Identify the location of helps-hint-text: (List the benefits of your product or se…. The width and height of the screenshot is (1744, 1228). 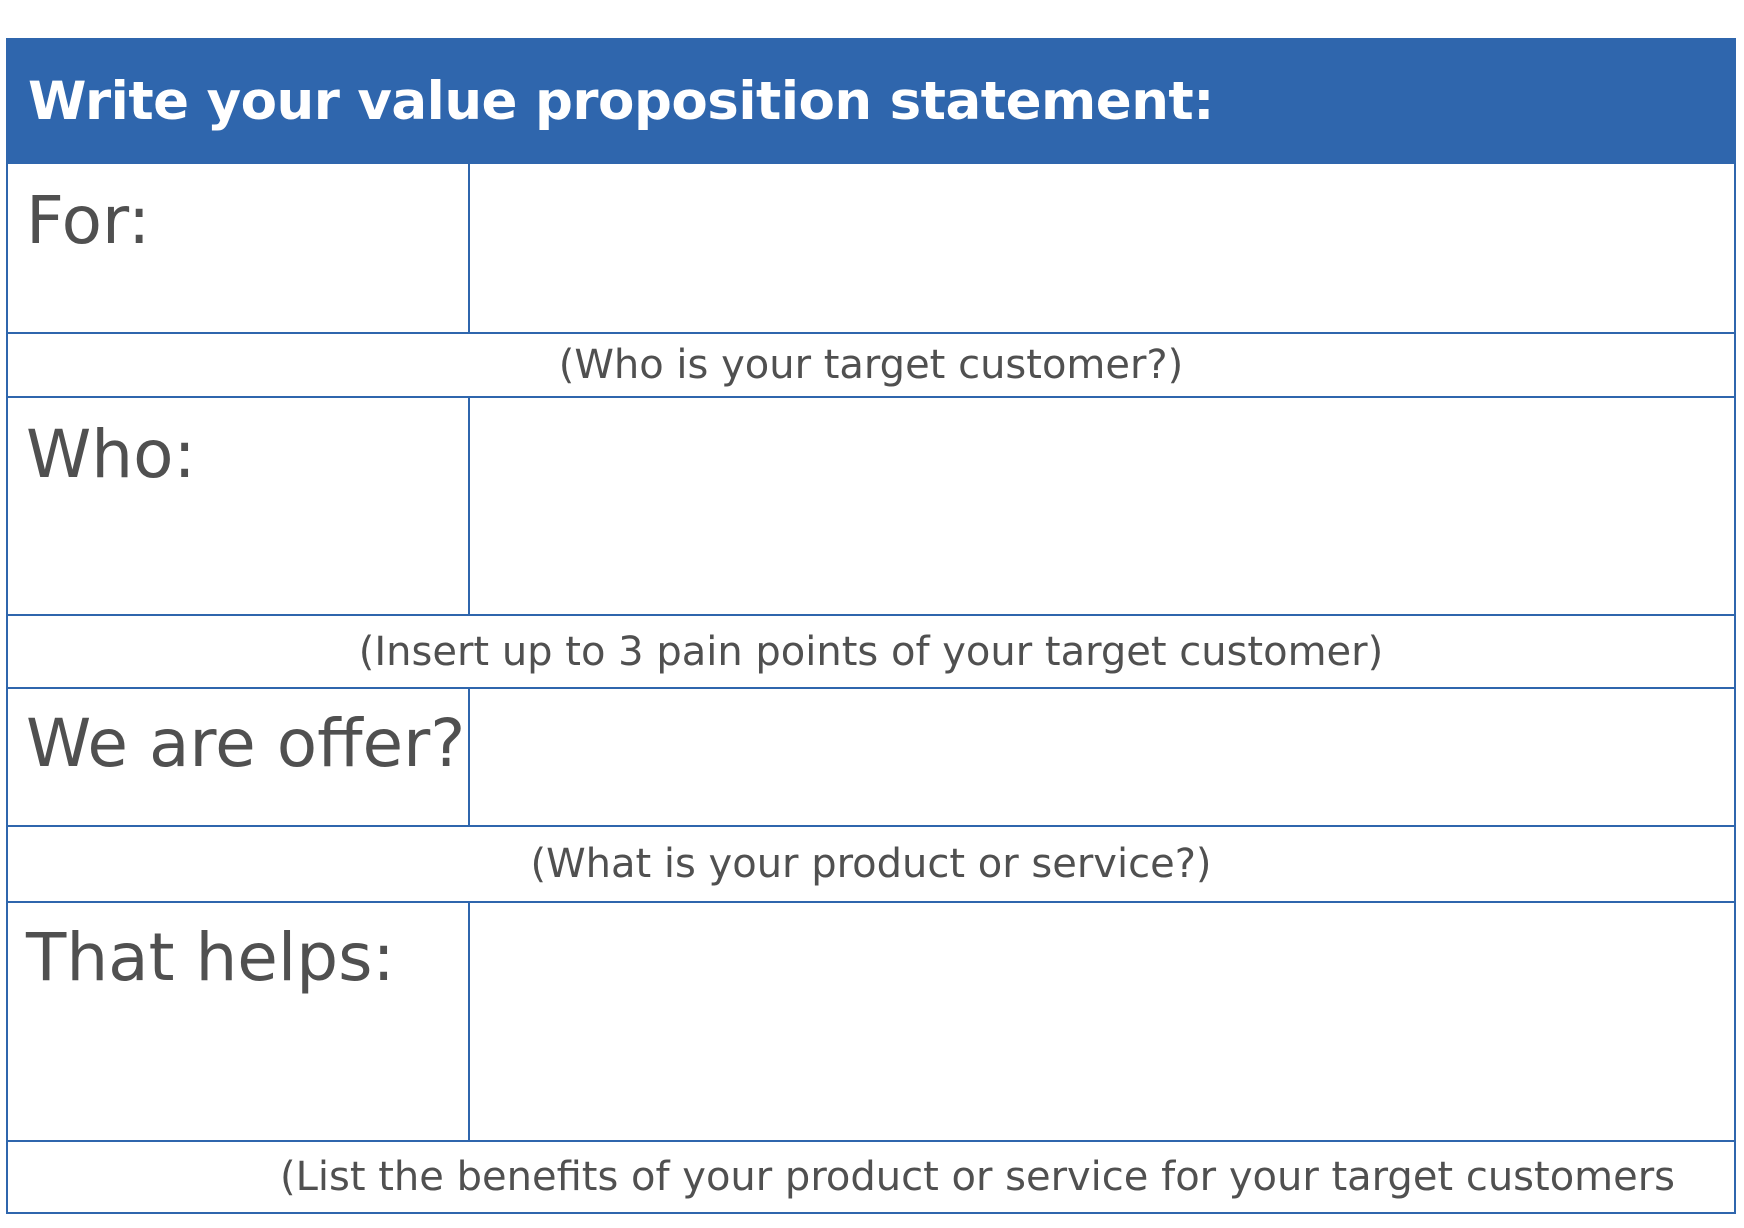
(978, 1177).